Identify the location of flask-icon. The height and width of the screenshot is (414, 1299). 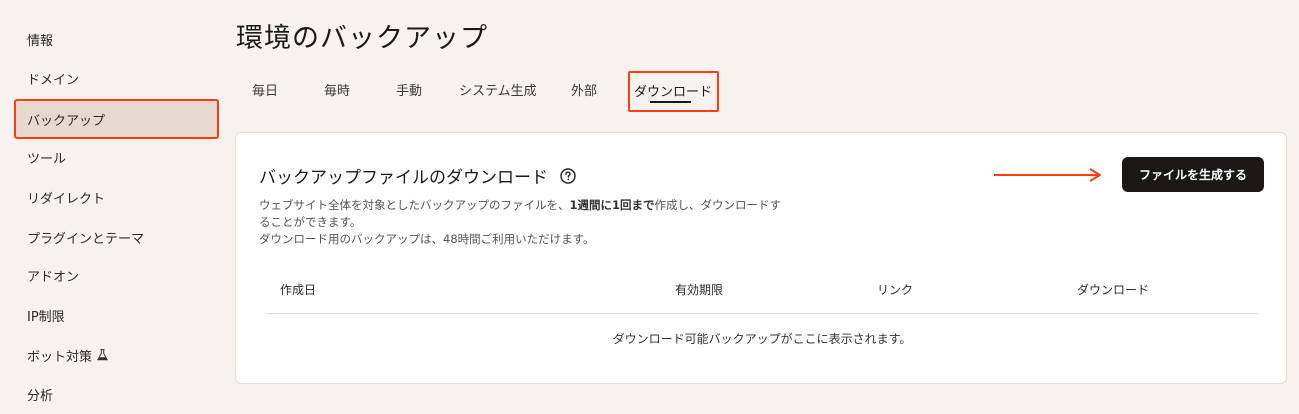
(103, 355).